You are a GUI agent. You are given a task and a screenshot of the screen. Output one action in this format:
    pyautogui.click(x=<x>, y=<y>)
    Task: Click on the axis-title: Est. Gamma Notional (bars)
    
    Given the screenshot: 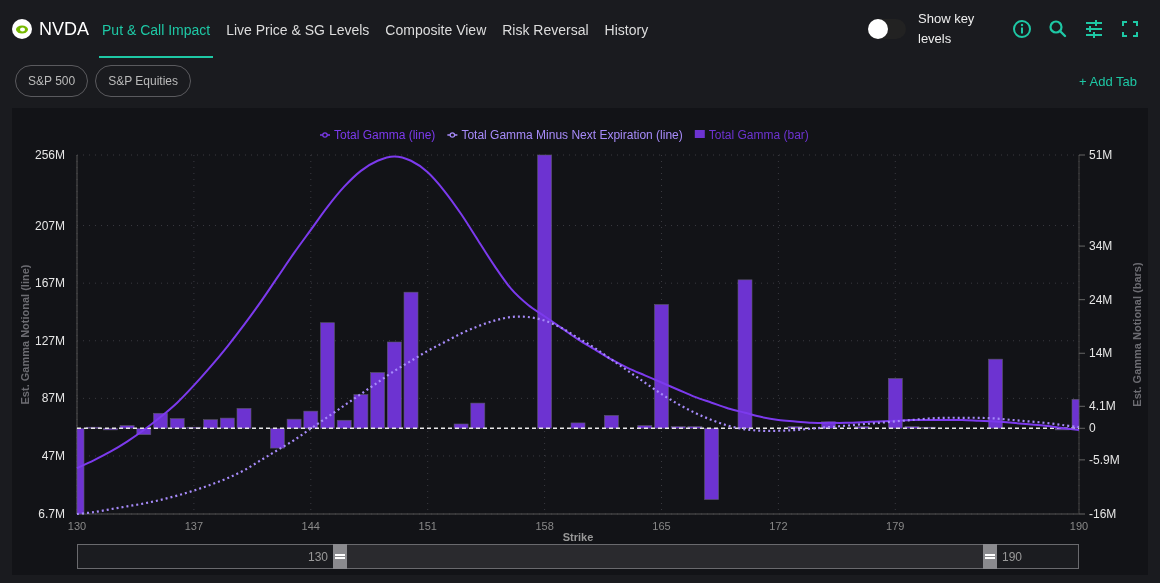 What is the action you would take?
    pyautogui.click(x=1137, y=334)
    